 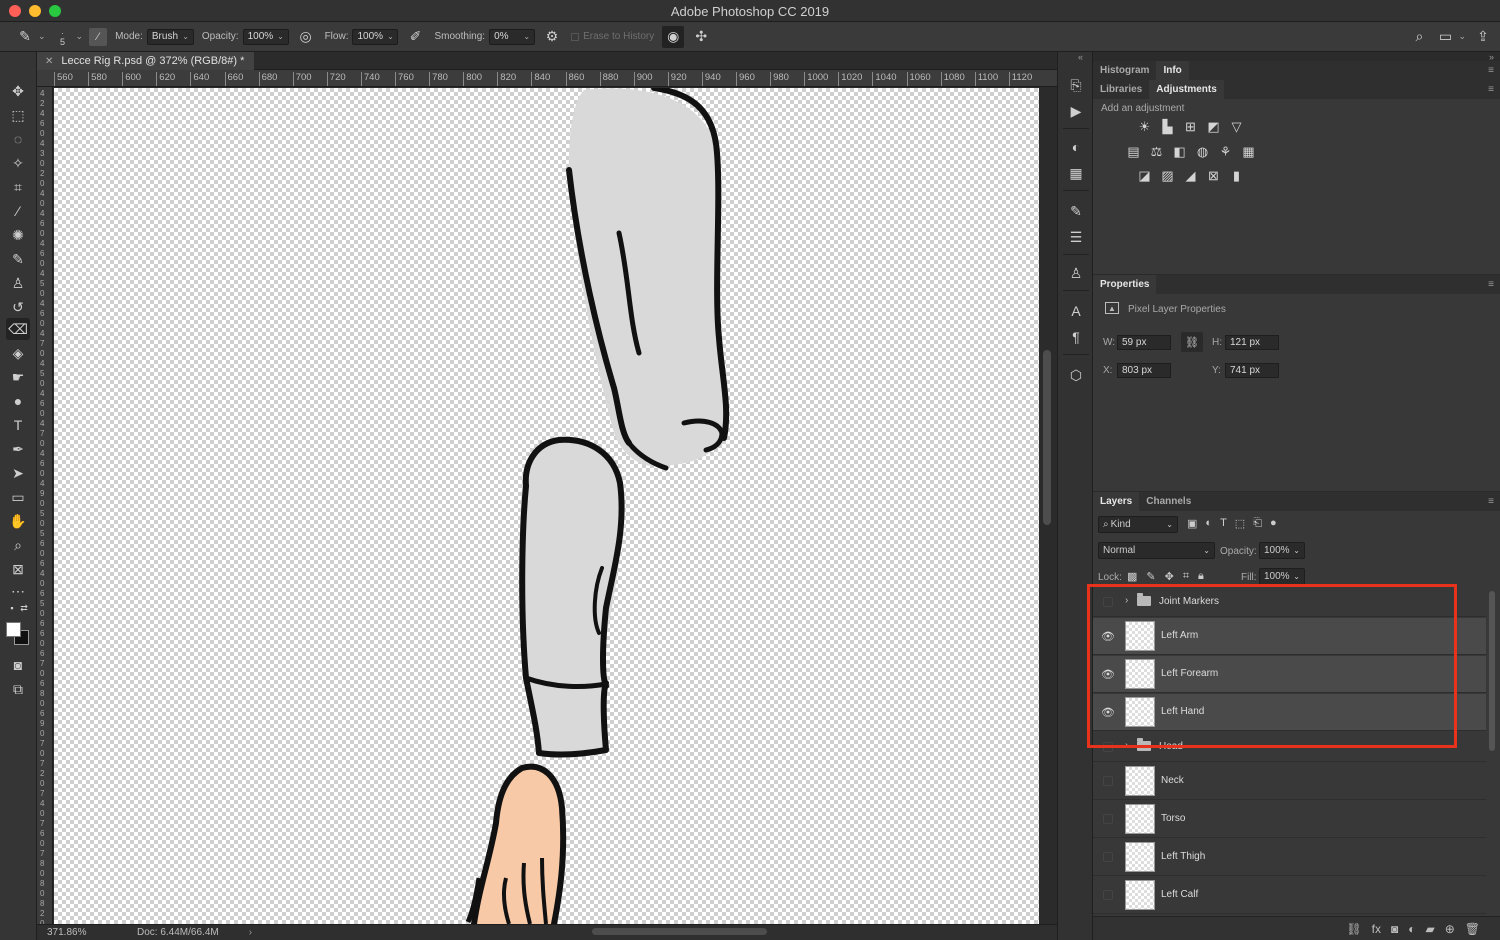 I want to click on layer-name: Neck, so click(x=1172, y=780).